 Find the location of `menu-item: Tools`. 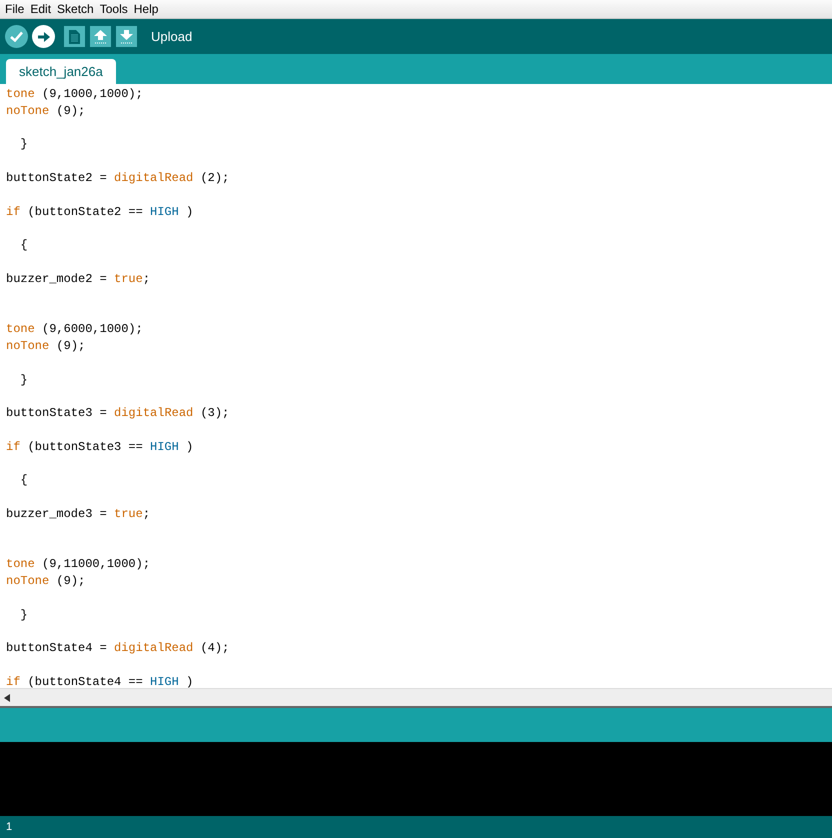

menu-item: Tools is located at coordinates (113, 9).